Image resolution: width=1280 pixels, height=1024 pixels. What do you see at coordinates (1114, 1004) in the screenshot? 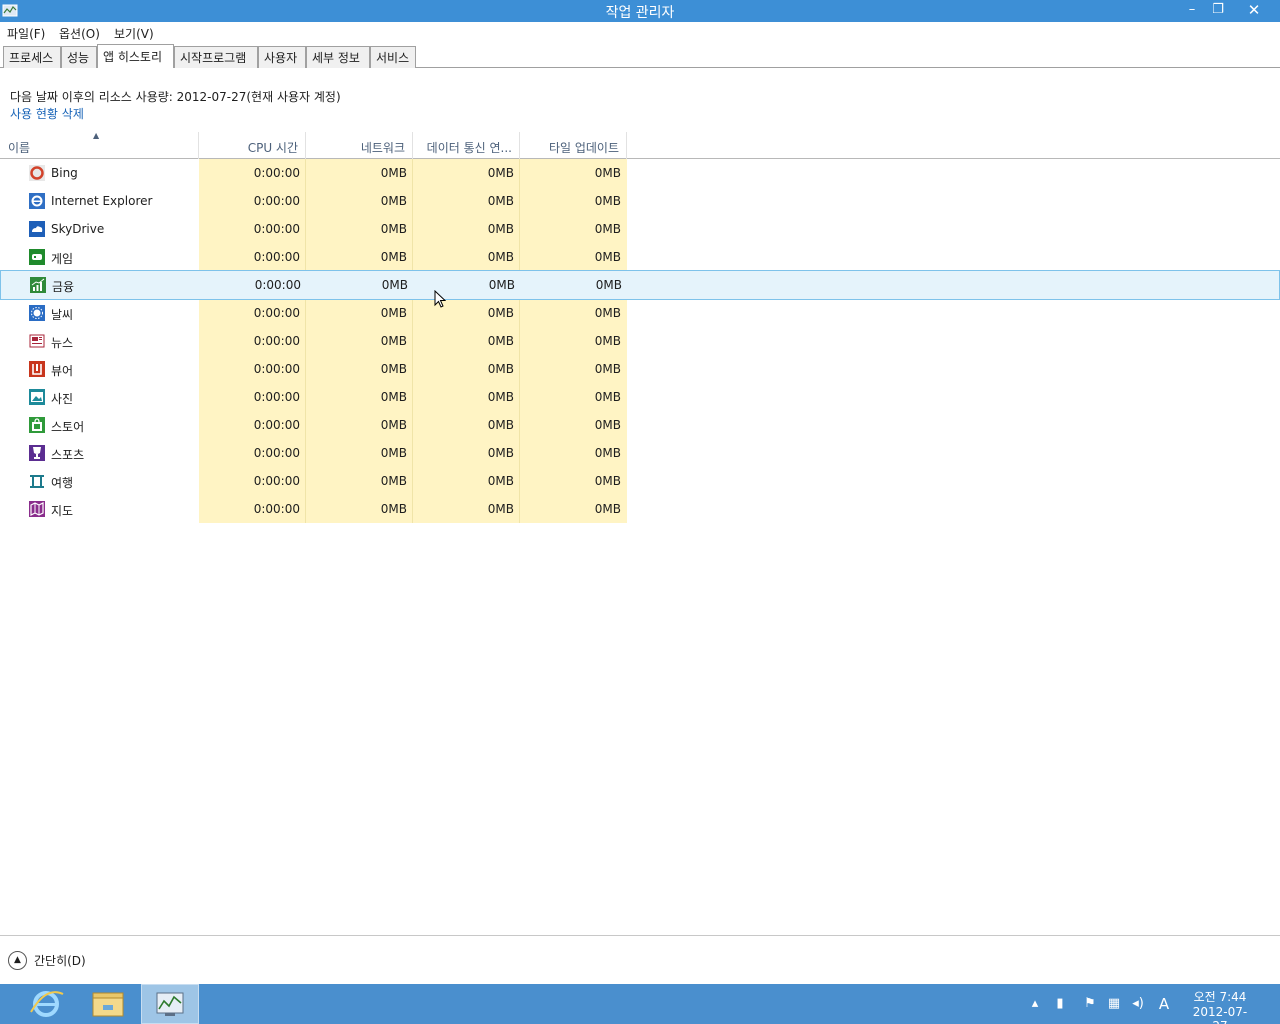
I see `network-icon: ▦` at bounding box center [1114, 1004].